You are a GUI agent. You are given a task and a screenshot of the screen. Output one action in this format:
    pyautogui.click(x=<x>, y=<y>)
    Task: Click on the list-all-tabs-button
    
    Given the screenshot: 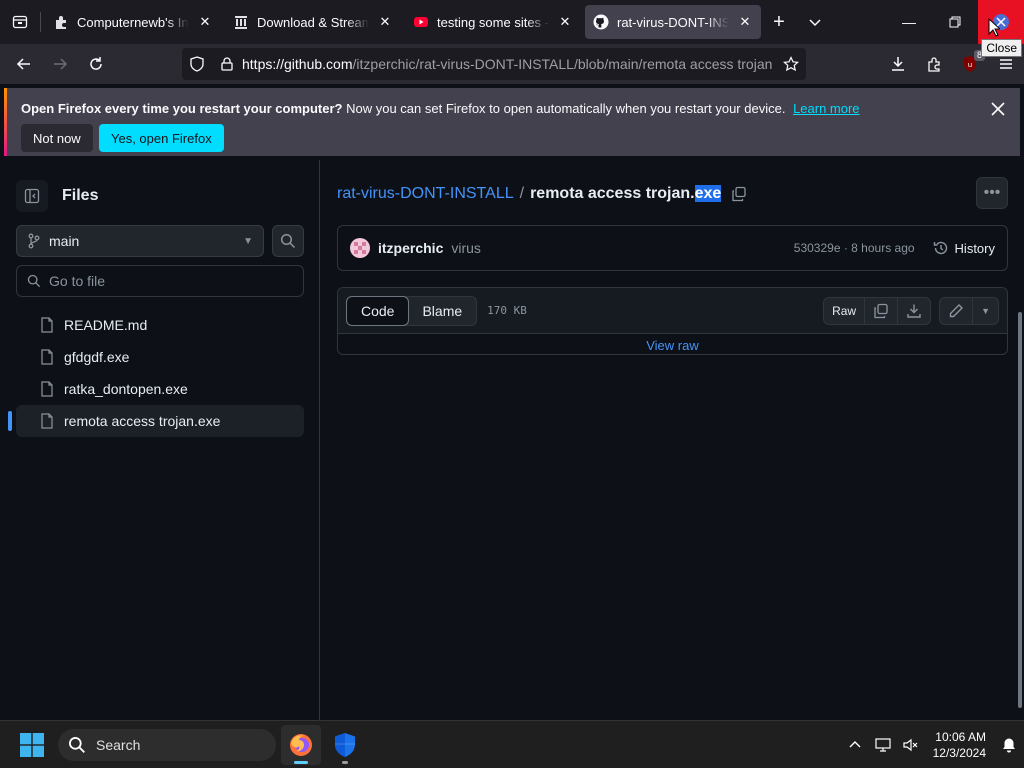 What is the action you would take?
    pyautogui.click(x=815, y=22)
    